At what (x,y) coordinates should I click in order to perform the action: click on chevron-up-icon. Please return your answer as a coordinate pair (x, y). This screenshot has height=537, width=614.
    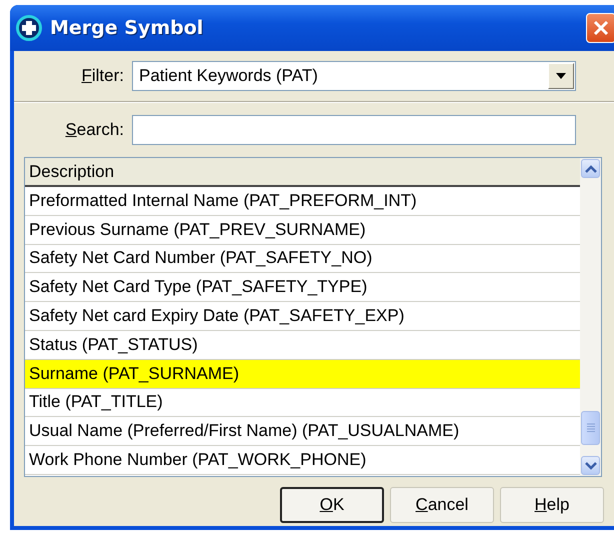
    Looking at the image, I should click on (590, 168).